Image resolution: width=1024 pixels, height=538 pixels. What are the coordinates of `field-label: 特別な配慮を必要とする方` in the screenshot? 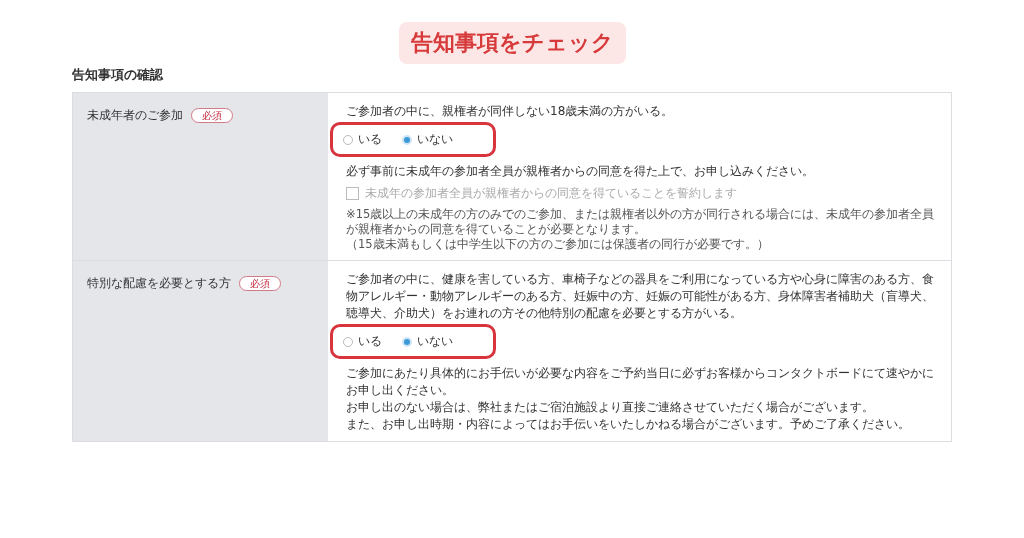 It's located at (159, 283).